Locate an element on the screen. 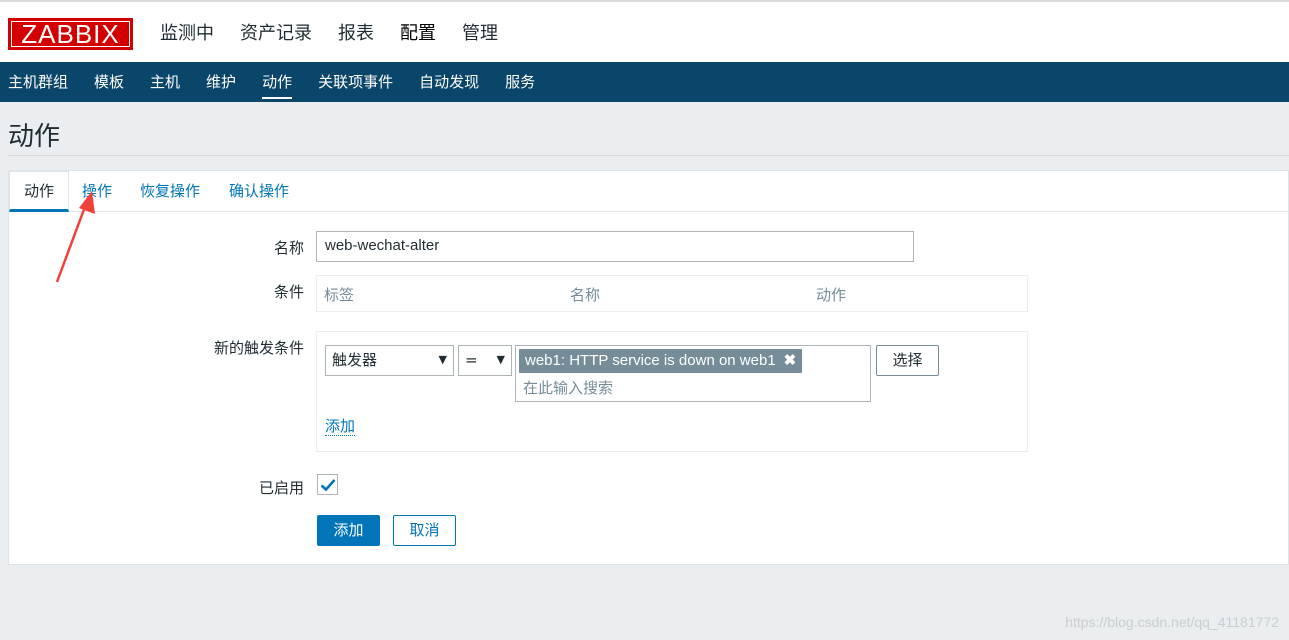 This screenshot has width=1289, height=640. subnav-discovery: 自动发现 is located at coordinates (449, 82).